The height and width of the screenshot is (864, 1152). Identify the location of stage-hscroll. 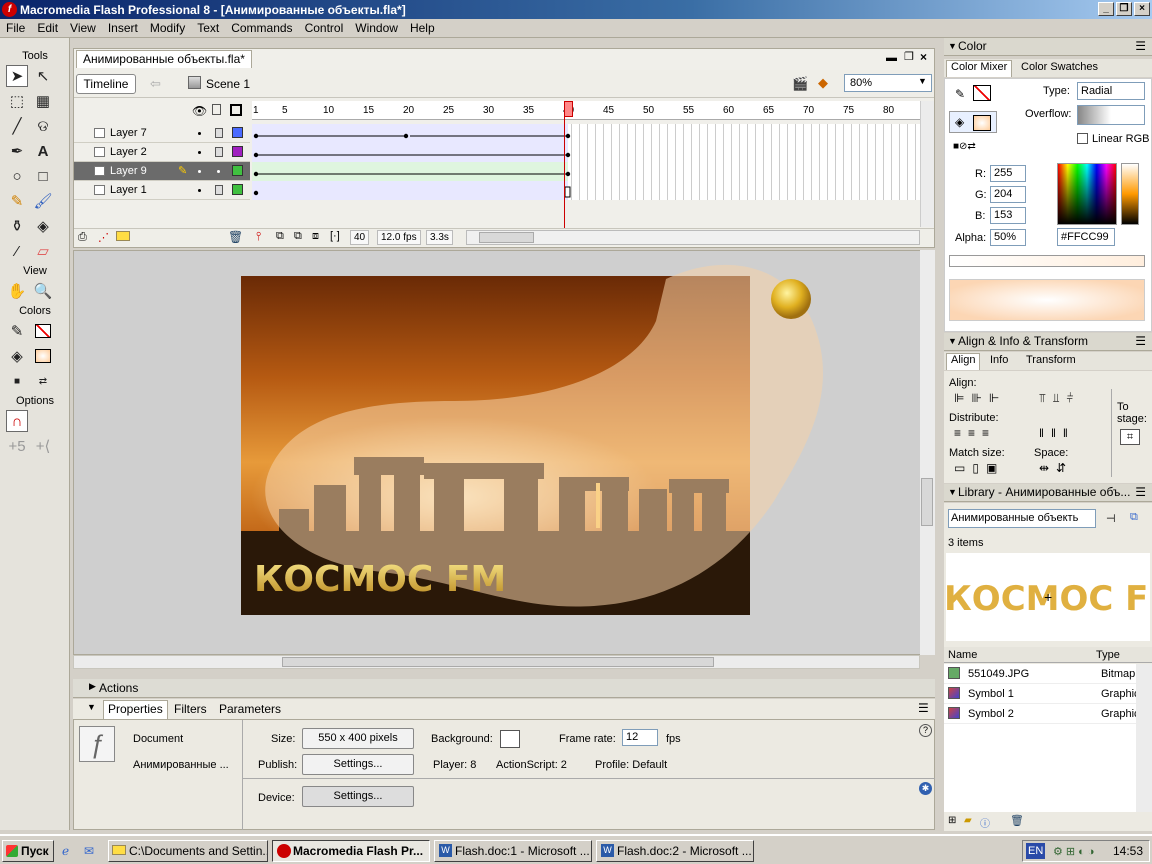
(496, 662).